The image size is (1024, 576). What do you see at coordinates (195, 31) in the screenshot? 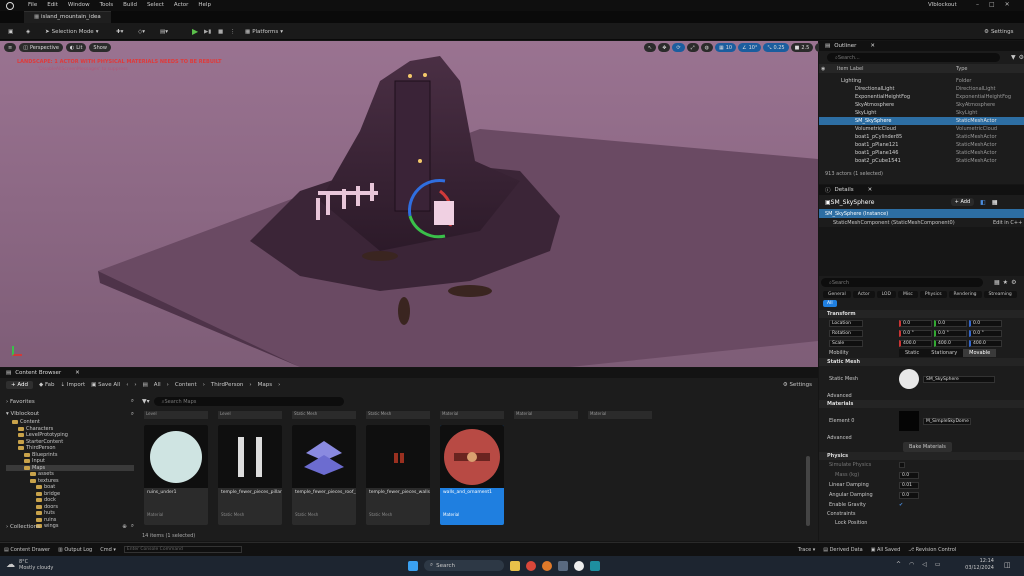
I see `play-button: ▶` at bounding box center [195, 31].